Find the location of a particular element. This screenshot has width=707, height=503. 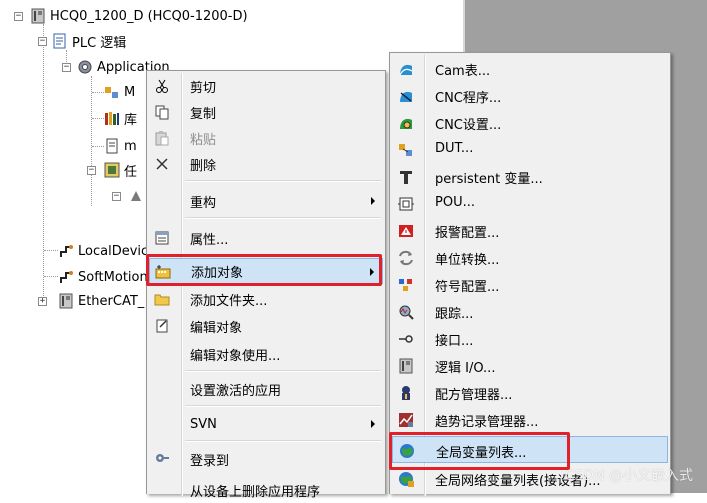

highlight-box-global-var-list is located at coordinates (479, 451).